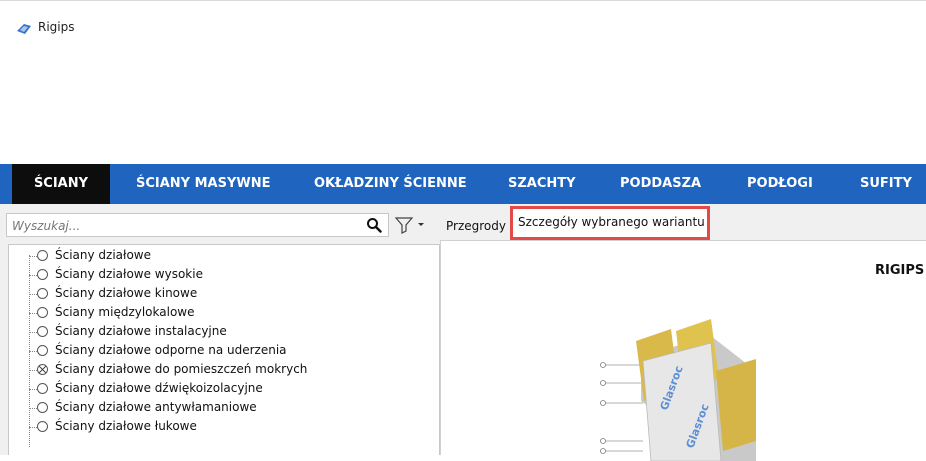 This screenshot has height=461, width=926. What do you see at coordinates (126, 426) in the screenshot?
I see `tree-item-label: Ściany działowe łukowe` at bounding box center [126, 426].